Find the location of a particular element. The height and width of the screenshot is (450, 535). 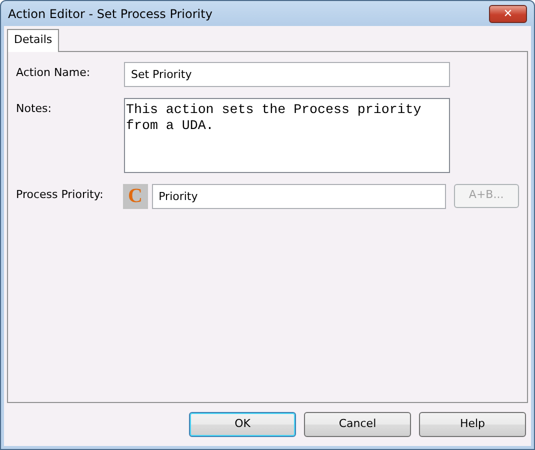

window-title: Action Editor - Set Process Priority is located at coordinates (111, 14).